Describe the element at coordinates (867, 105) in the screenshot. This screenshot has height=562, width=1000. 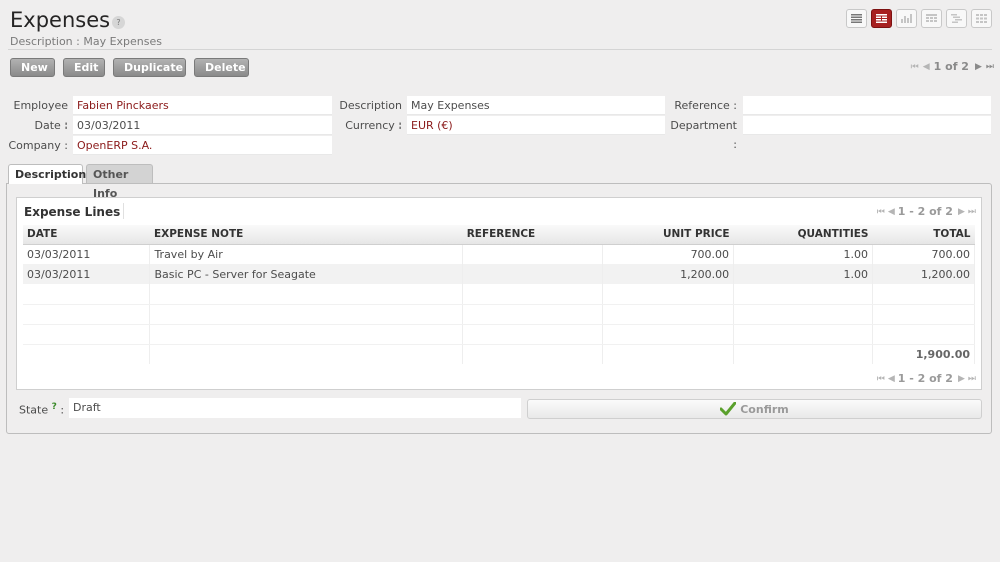
I see `reference-field` at that location.